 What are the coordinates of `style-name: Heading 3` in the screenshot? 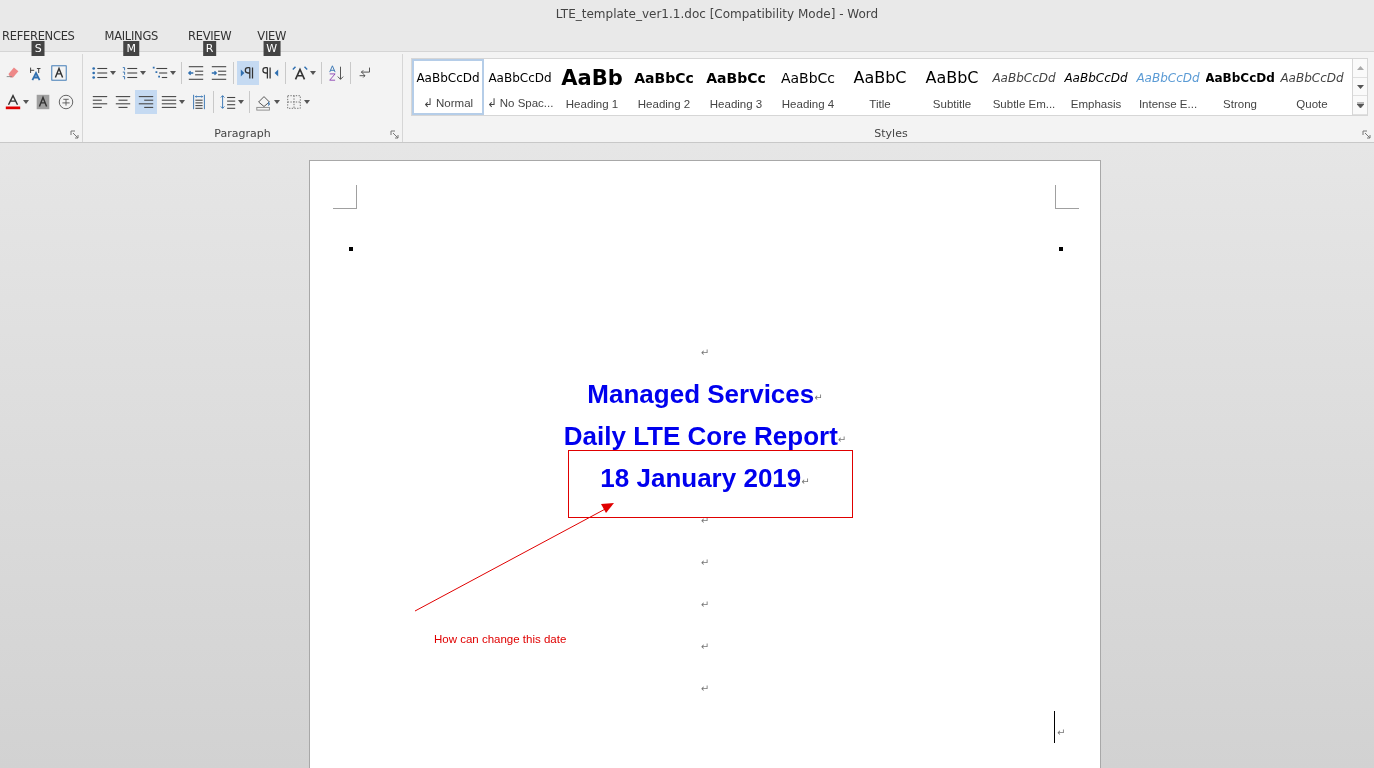 It's located at (736, 104).